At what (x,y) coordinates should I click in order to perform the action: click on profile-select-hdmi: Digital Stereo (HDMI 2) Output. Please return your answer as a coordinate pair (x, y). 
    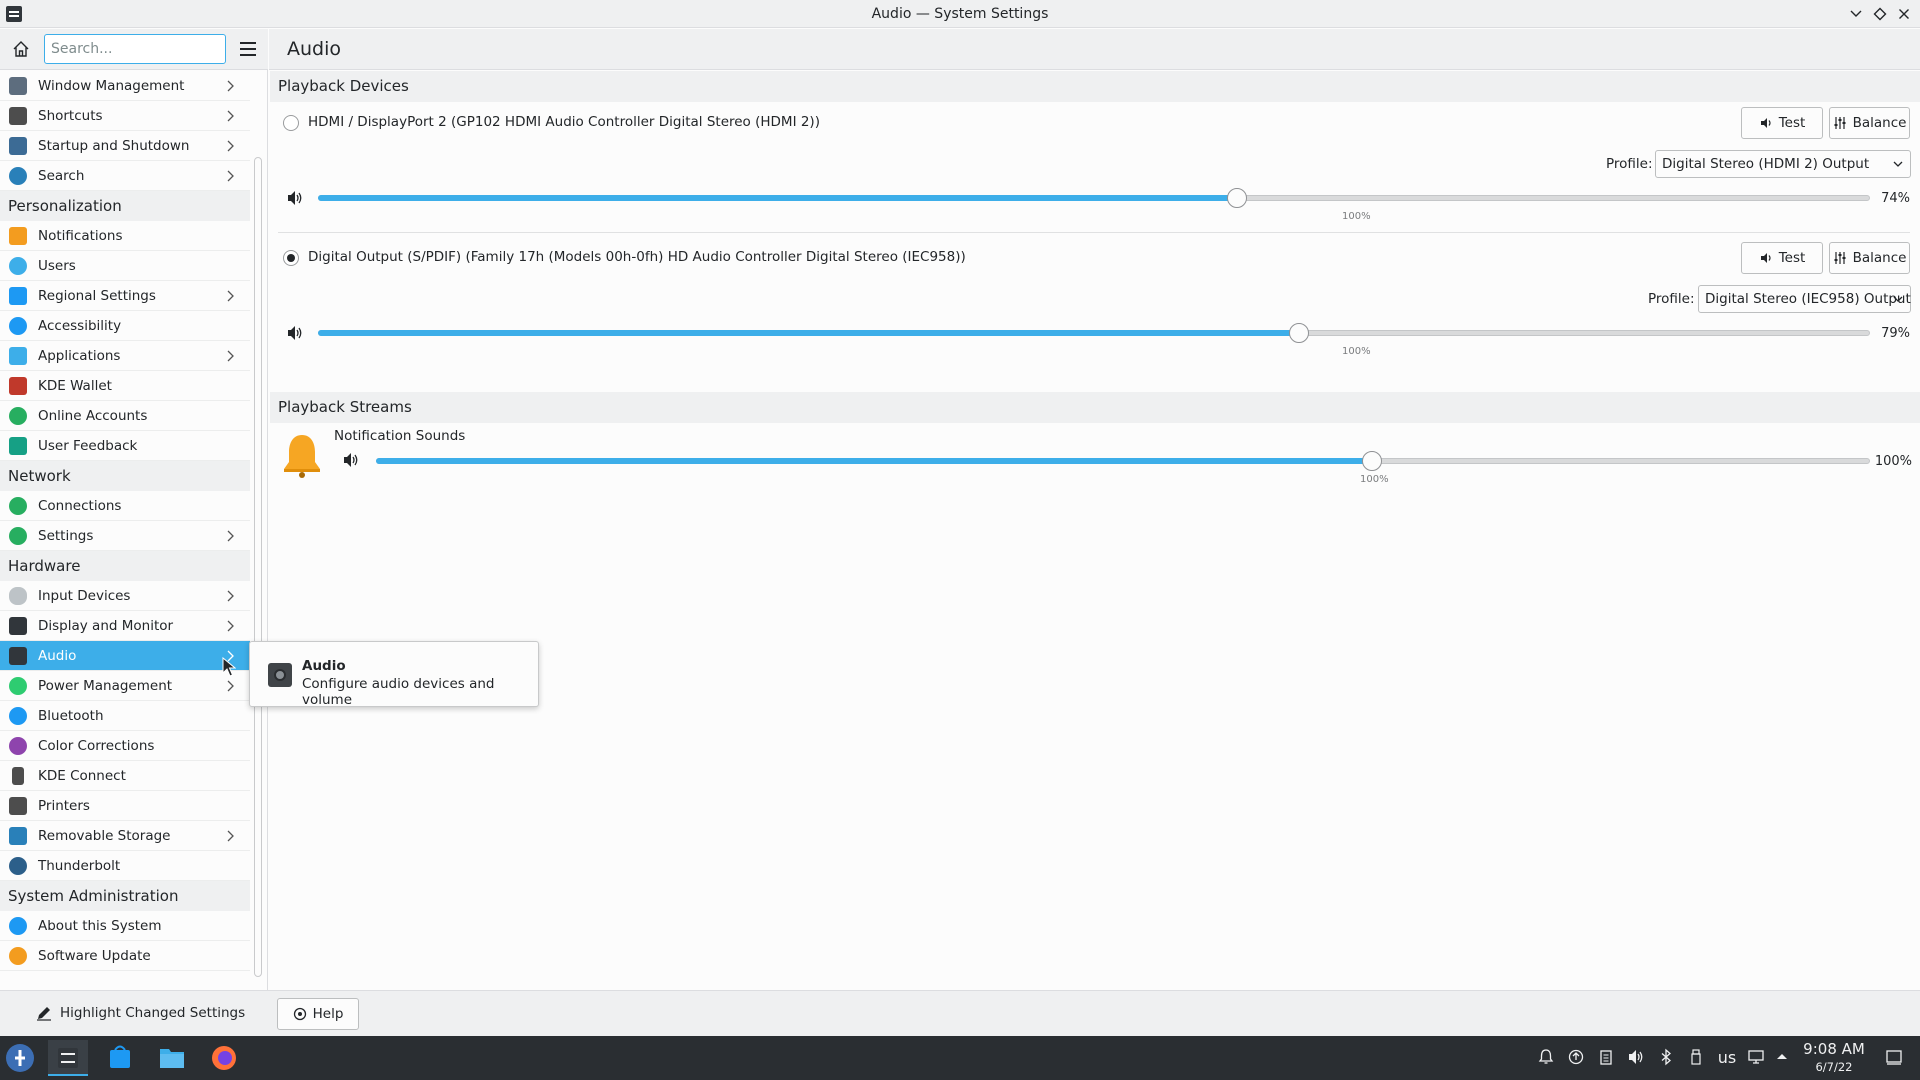
    Looking at the image, I should click on (1783, 164).